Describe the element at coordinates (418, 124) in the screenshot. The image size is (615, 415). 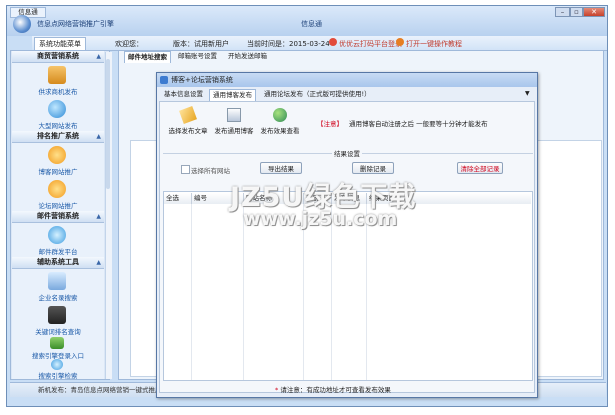
I see `notice-text: 通用博客自动注册之后 一般要等十分钟才能发布` at that location.